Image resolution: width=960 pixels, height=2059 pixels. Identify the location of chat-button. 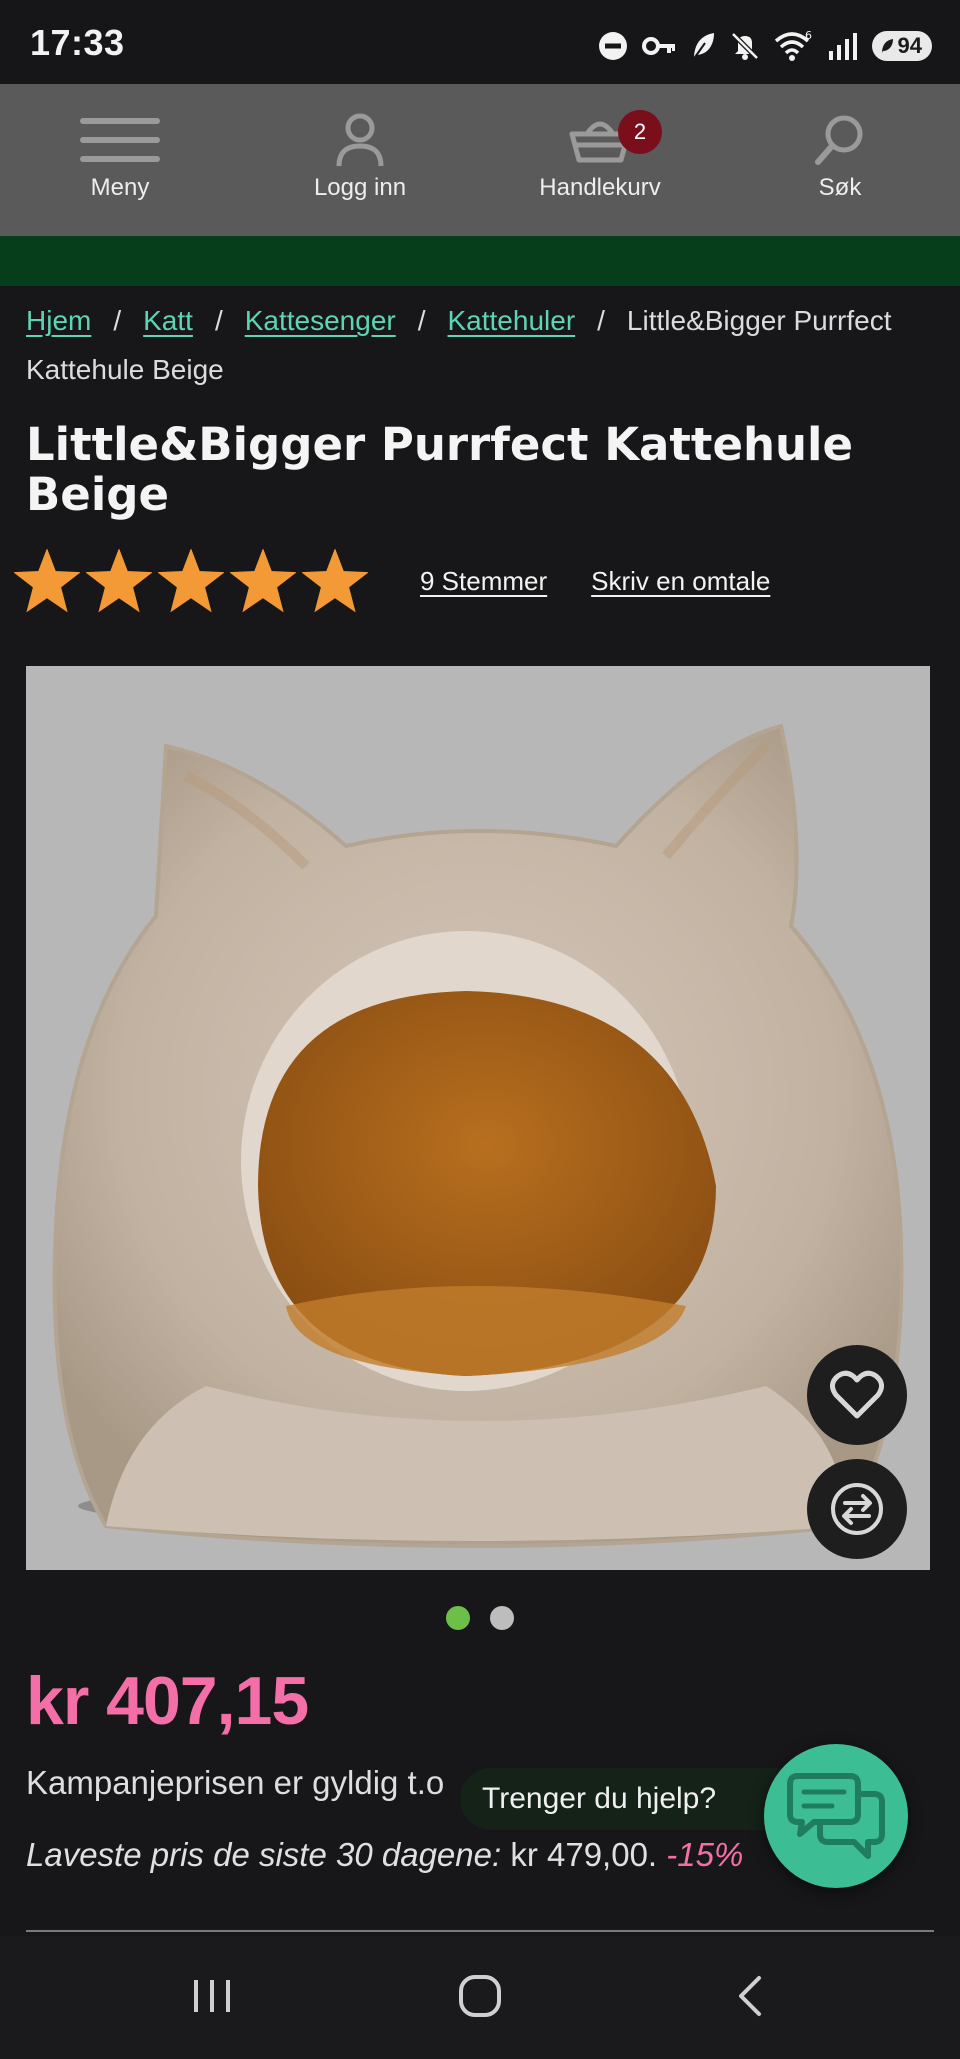
(836, 1816).